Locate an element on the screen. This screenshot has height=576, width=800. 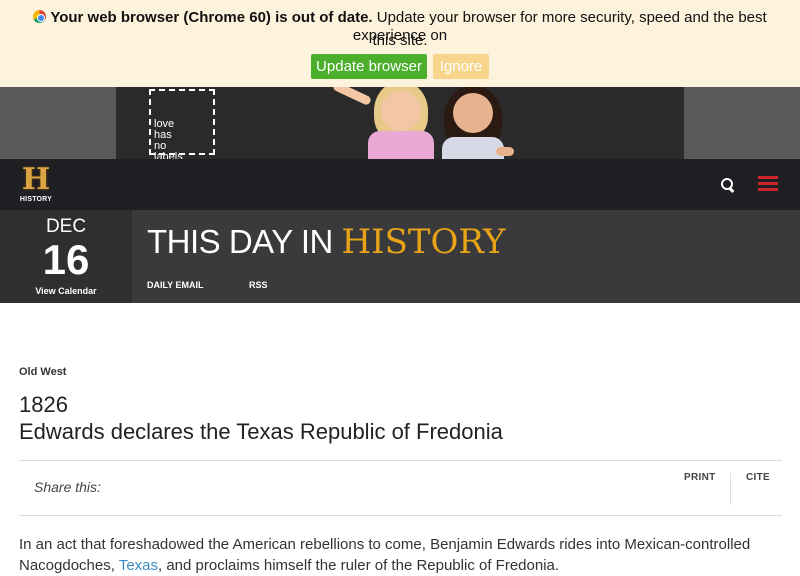
update-browser-button: Update browser is located at coordinates (369, 66).